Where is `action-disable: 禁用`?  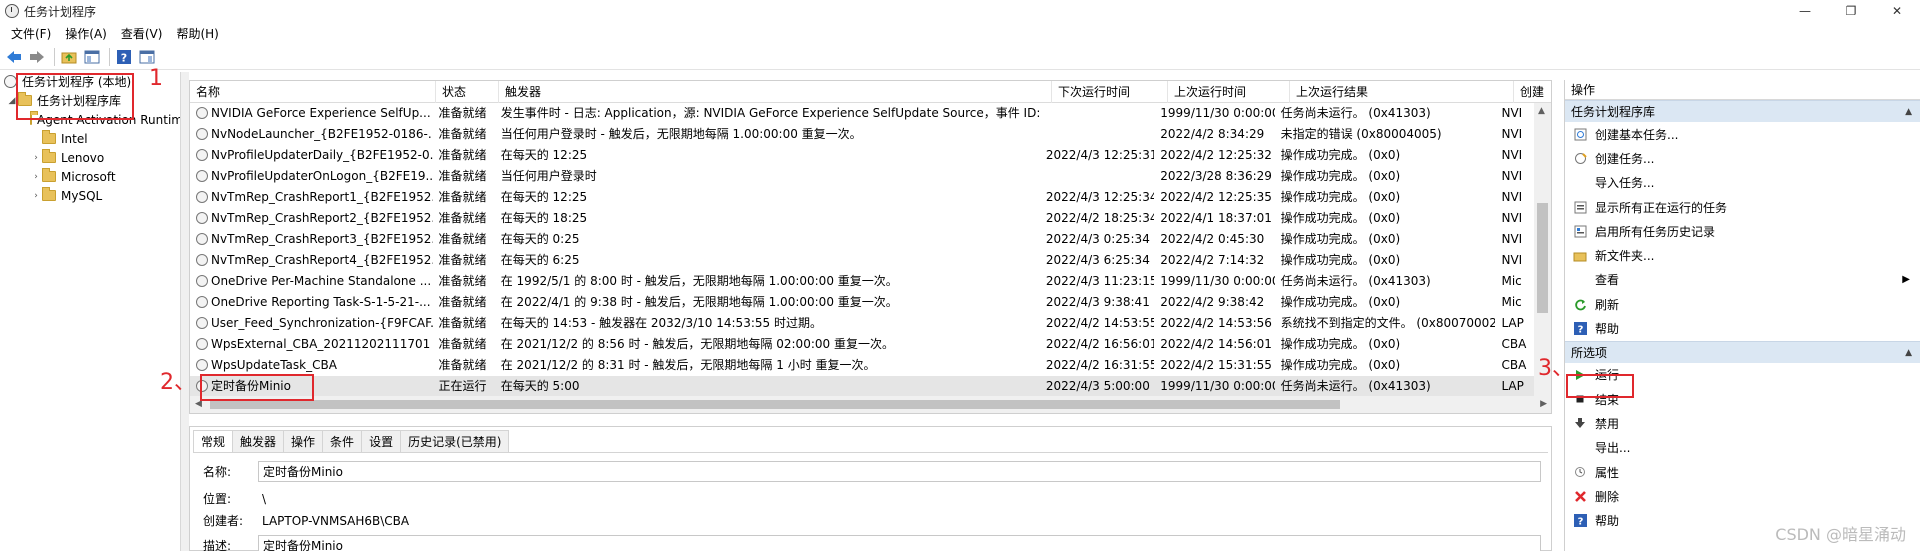 action-disable: 禁用 is located at coordinates (1742, 423).